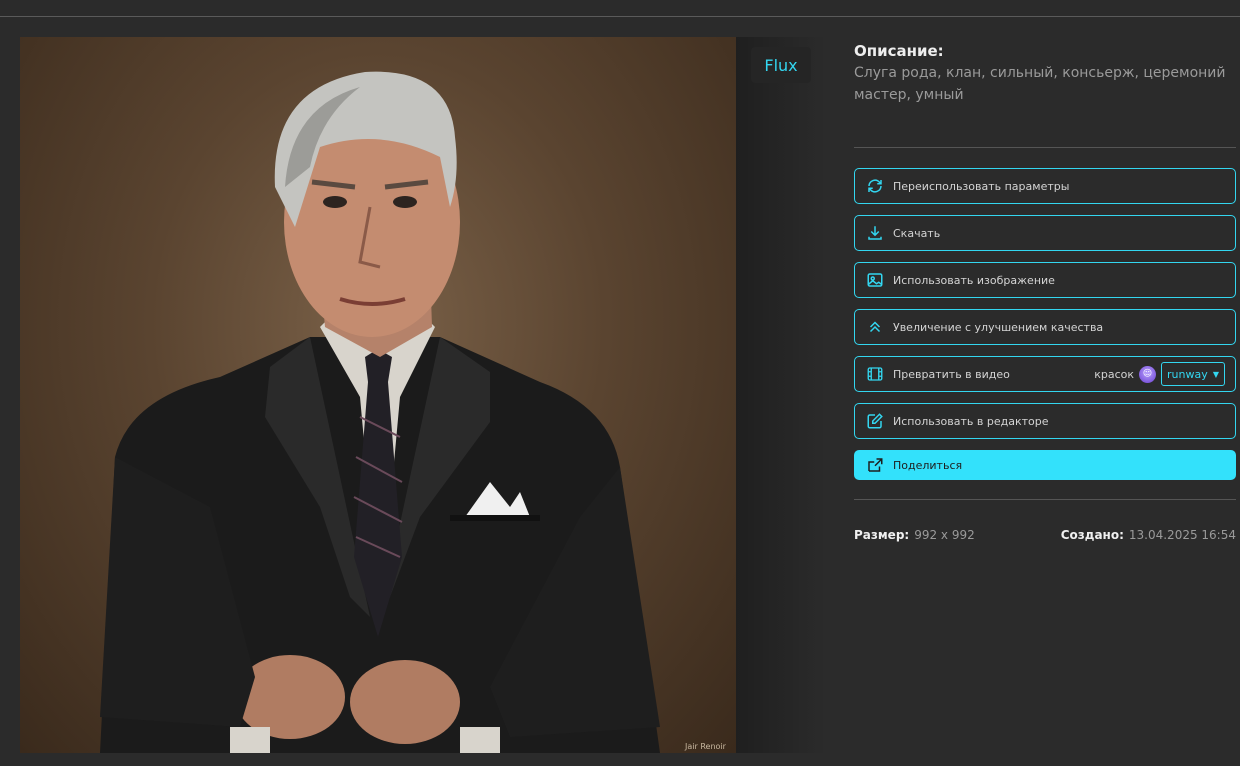  Describe the element at coordinates (1215, 374) in the screenshot. I see `chevron-down-icon: ▼` at that location.